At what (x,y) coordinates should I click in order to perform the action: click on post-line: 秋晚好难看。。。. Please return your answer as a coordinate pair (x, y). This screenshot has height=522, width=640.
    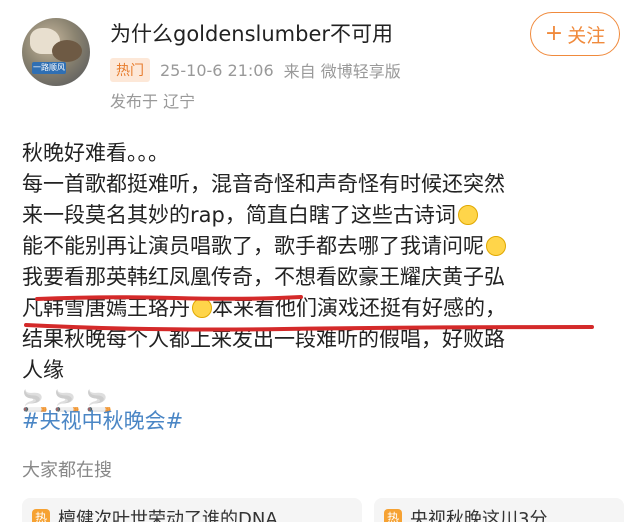
    Looking at the image, I should click on (95, 153).